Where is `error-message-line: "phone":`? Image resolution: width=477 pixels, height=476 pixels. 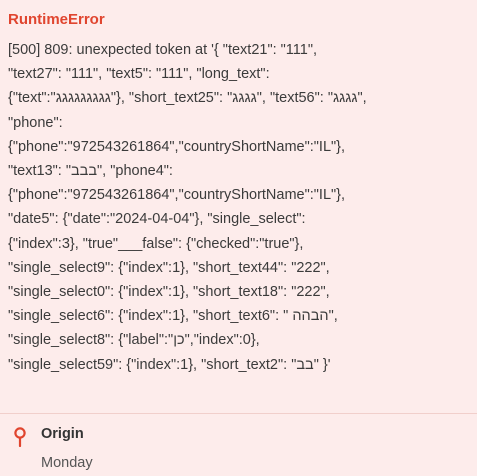
error-message-line: "phone": is located at coordinates (35, 122).